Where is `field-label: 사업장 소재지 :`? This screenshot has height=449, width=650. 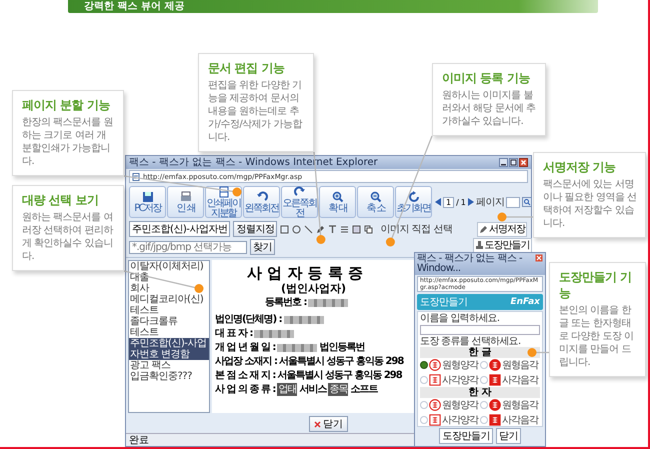
field-label: 사업장 소재지 : is located at coordinates (246, 361).